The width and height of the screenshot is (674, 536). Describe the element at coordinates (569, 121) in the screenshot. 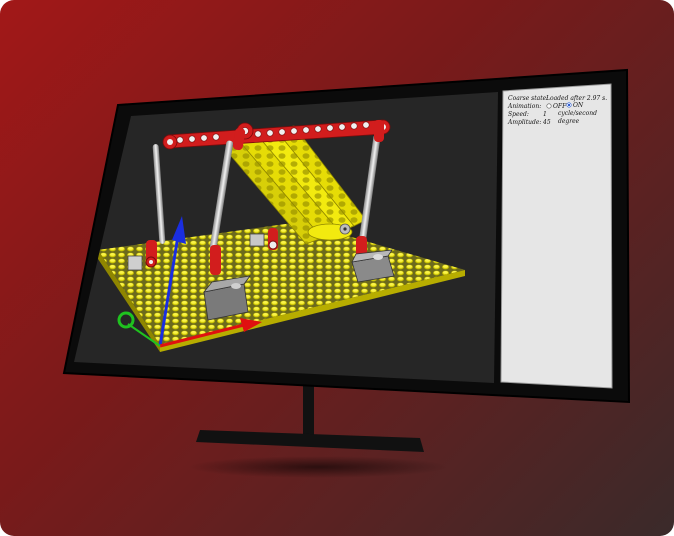

I see `amplitude-unit: degree` at that location.